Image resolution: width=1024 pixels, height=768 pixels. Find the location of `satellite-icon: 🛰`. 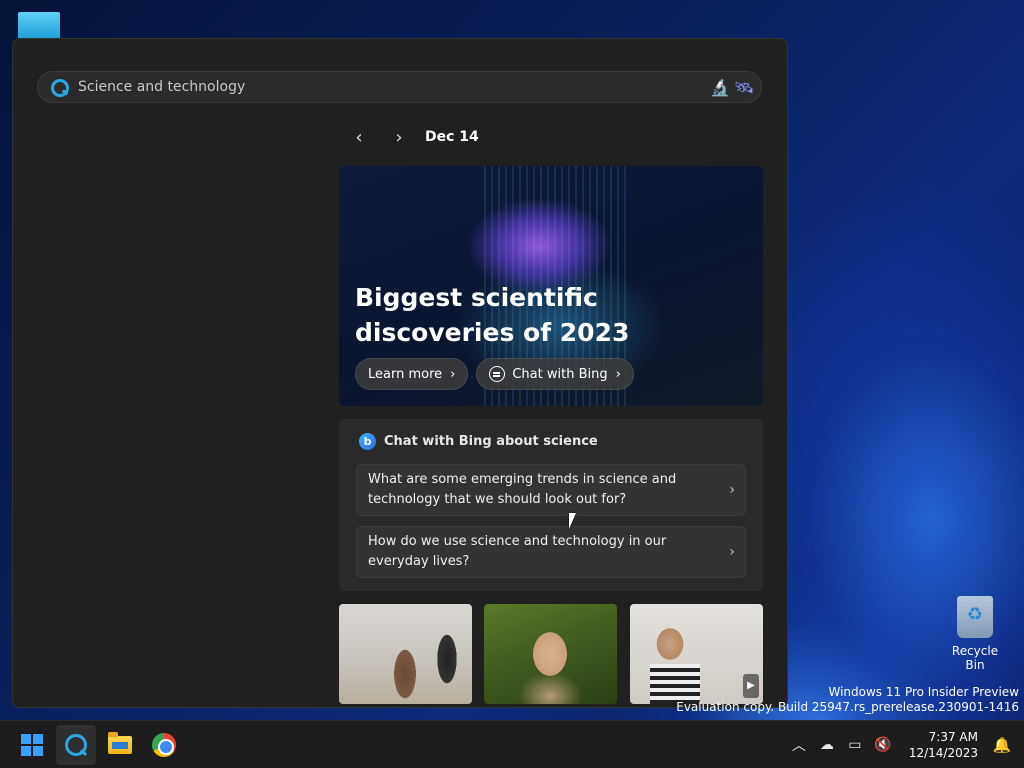

satellite-icon: 🛰 is located at coordinates (744, 87).